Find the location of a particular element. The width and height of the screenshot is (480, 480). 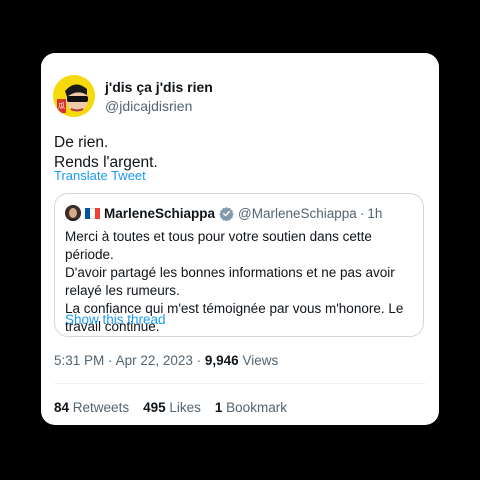

engagement-stats: 84 Retweets 495 Likes 1 Bookmark is located at coordinates (170, 407).